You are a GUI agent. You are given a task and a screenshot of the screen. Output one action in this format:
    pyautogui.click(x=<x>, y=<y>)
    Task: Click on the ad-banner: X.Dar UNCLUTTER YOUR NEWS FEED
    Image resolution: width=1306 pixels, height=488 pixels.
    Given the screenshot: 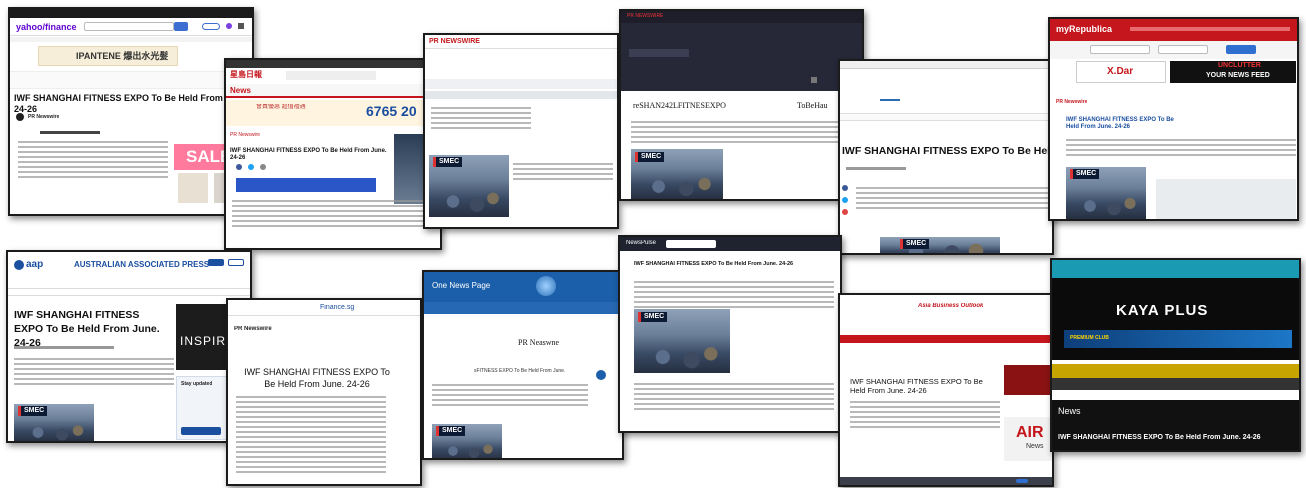 What is the action you would take?
    pyautogui.click(x=1173, y=73)
    